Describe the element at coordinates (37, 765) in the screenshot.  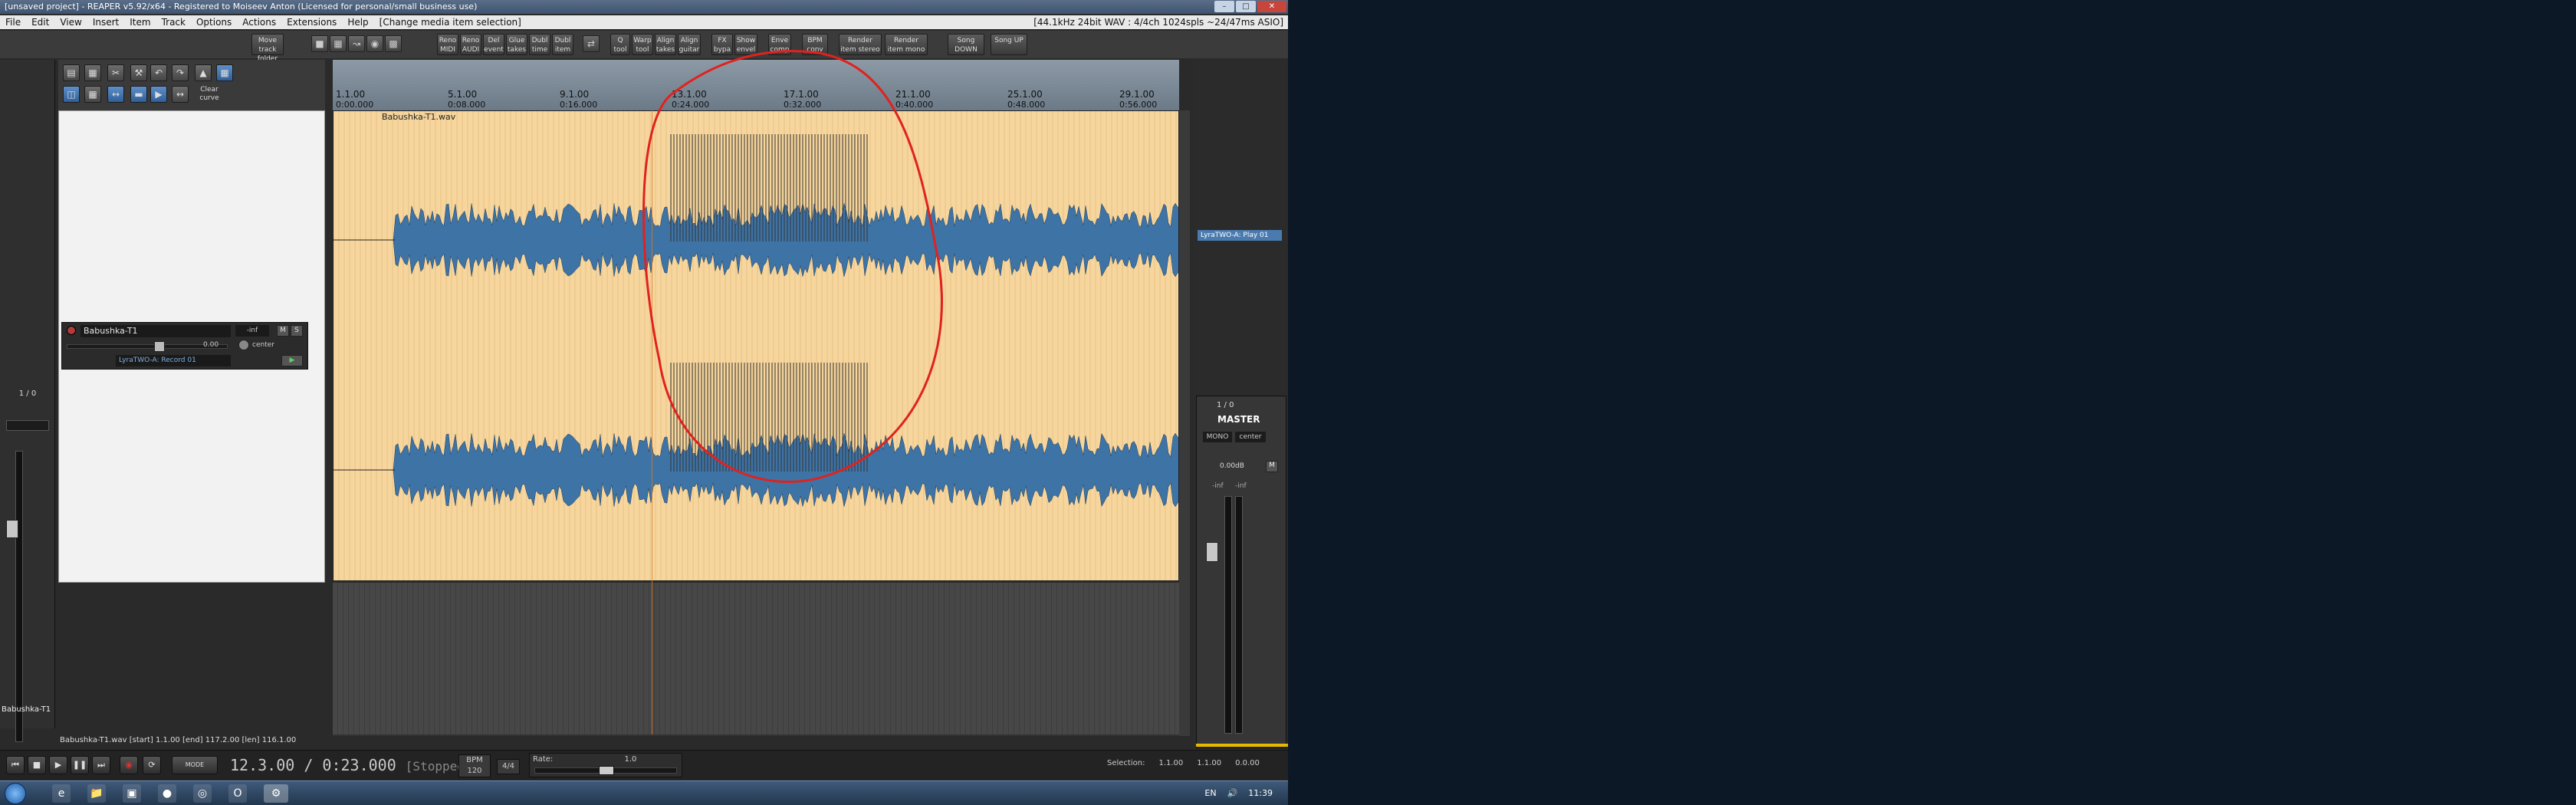
I see `stop-icon: ■` at that location.